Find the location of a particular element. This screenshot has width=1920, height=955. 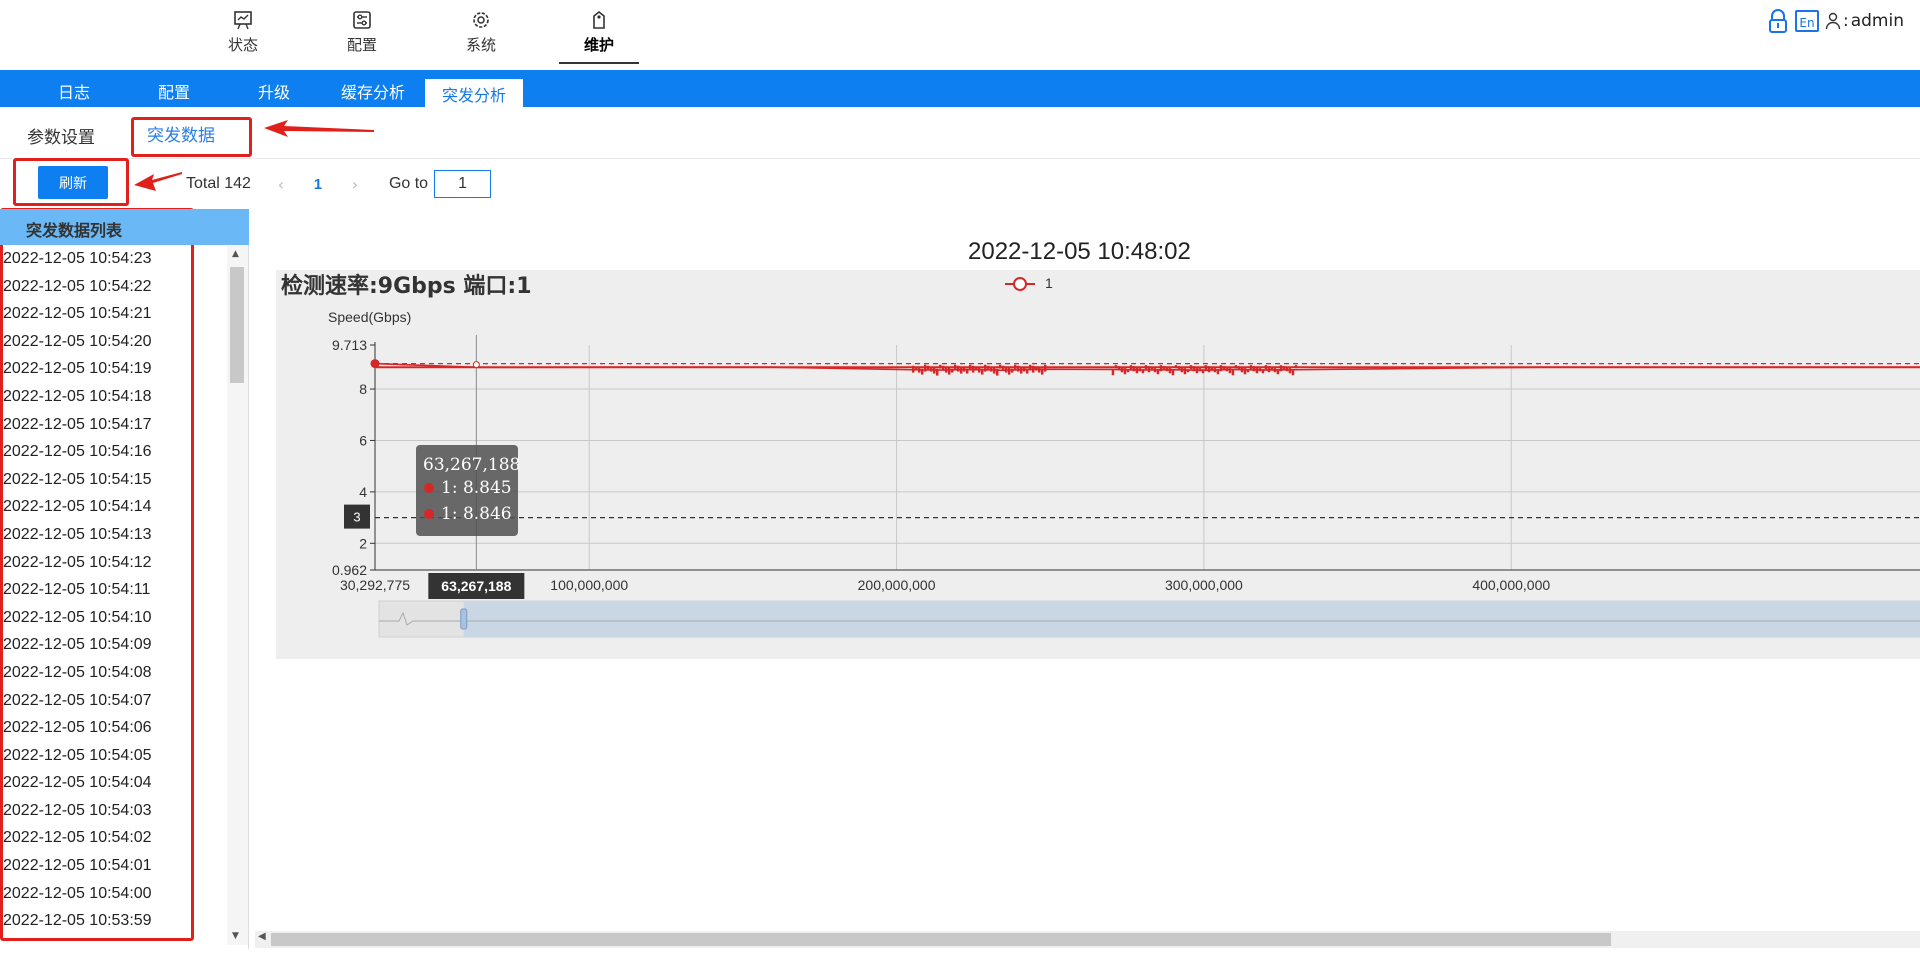

subtab-burst-data: 突发数据 is located at coordinates (181, 133).